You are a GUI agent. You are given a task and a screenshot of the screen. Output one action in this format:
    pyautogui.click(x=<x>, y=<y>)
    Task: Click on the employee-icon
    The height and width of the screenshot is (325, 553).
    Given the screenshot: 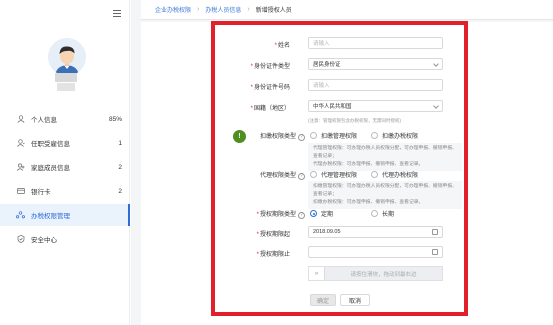 What is the action you would take?
    pyautogui.click(x=20, y=143)
    